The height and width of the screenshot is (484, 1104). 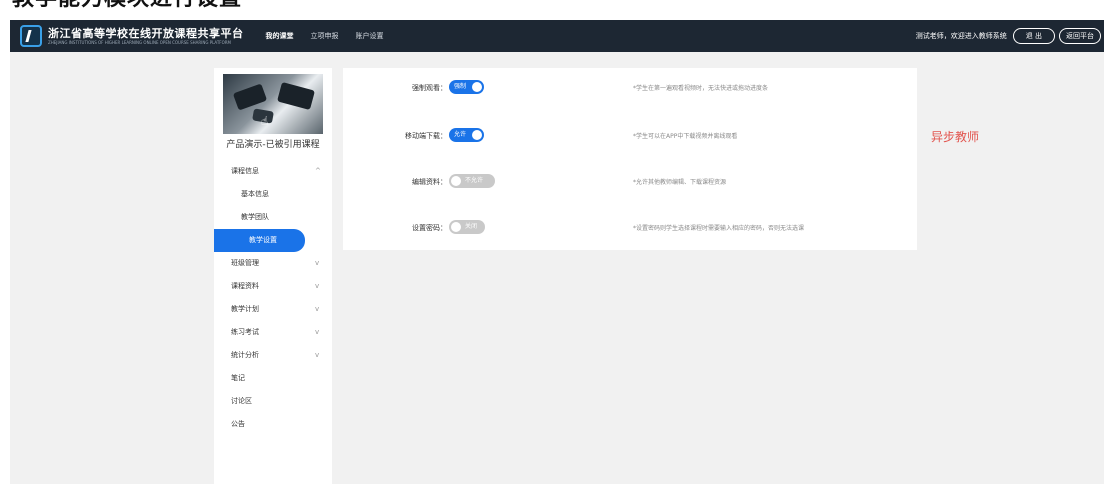 What do you see at coordinates (273, 286) in the screenshot?
I see `menu-course-materials: 课程资料 v` at bounding box center [273, 286].